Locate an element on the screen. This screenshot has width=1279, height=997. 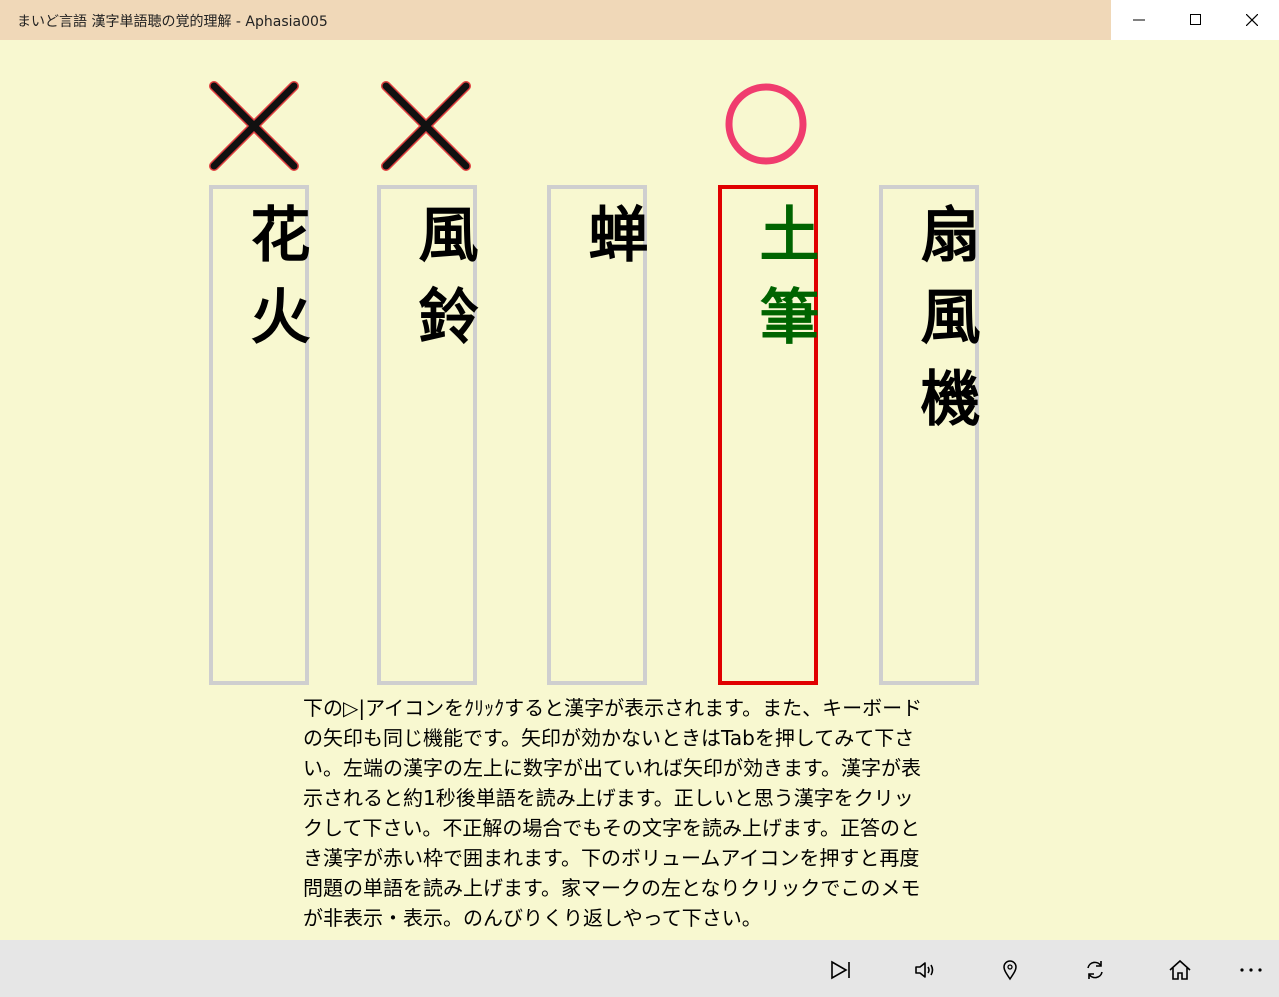
next-button is located at coordinates (840, 970).